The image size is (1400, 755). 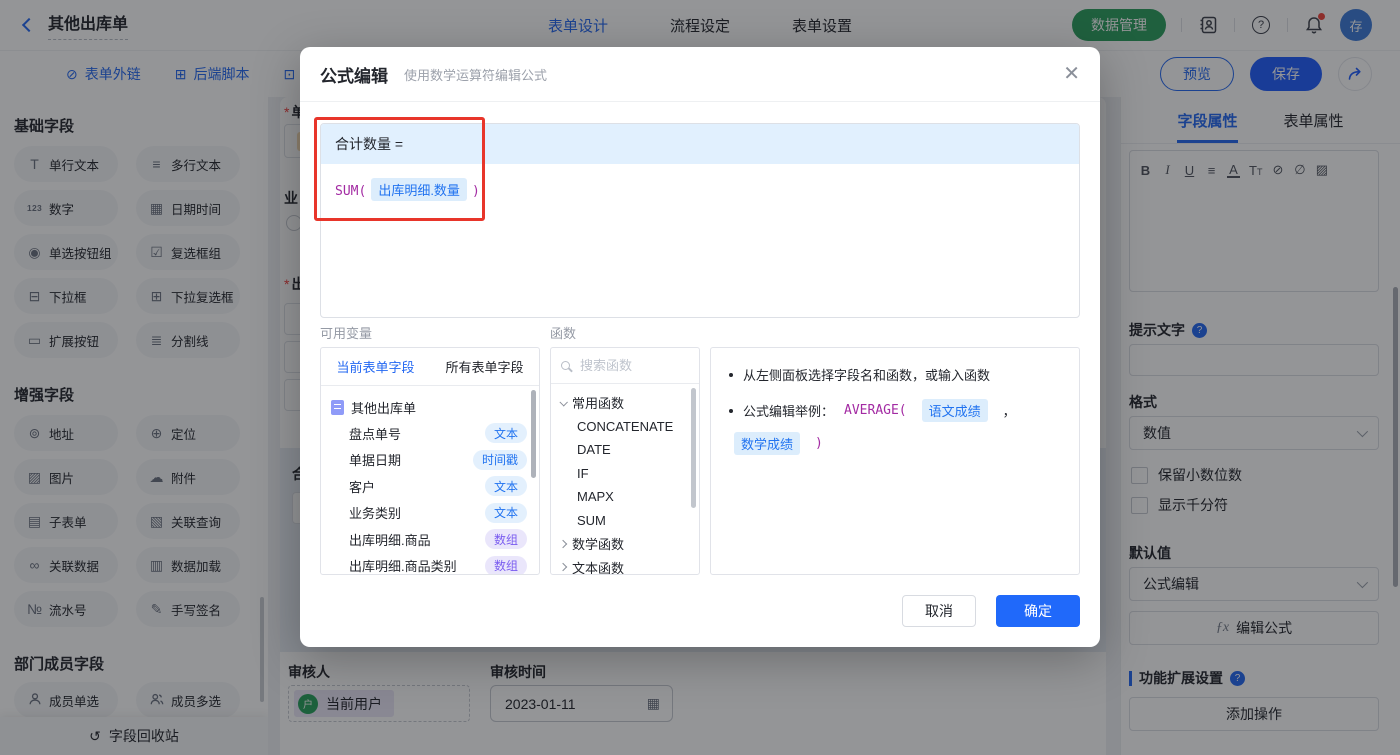 What do you see at coordinates (819, 443) in the screenshot?
I see `example-close-token: )` at bounding box center [819, 443].